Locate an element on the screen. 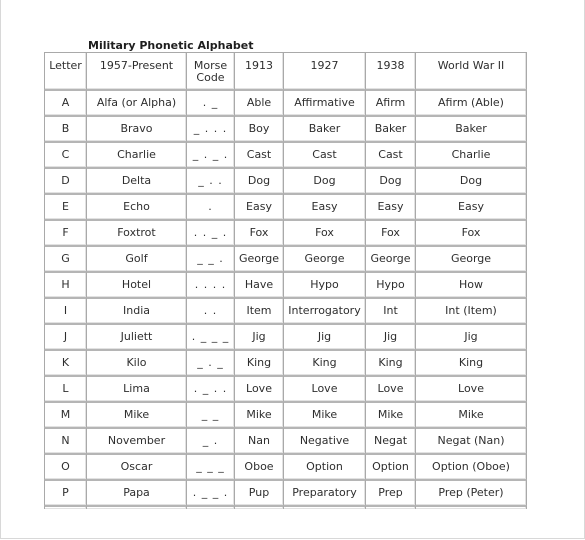 The image size is (585, 540). cell-1913: Dog is located at coordinates (258, 180).